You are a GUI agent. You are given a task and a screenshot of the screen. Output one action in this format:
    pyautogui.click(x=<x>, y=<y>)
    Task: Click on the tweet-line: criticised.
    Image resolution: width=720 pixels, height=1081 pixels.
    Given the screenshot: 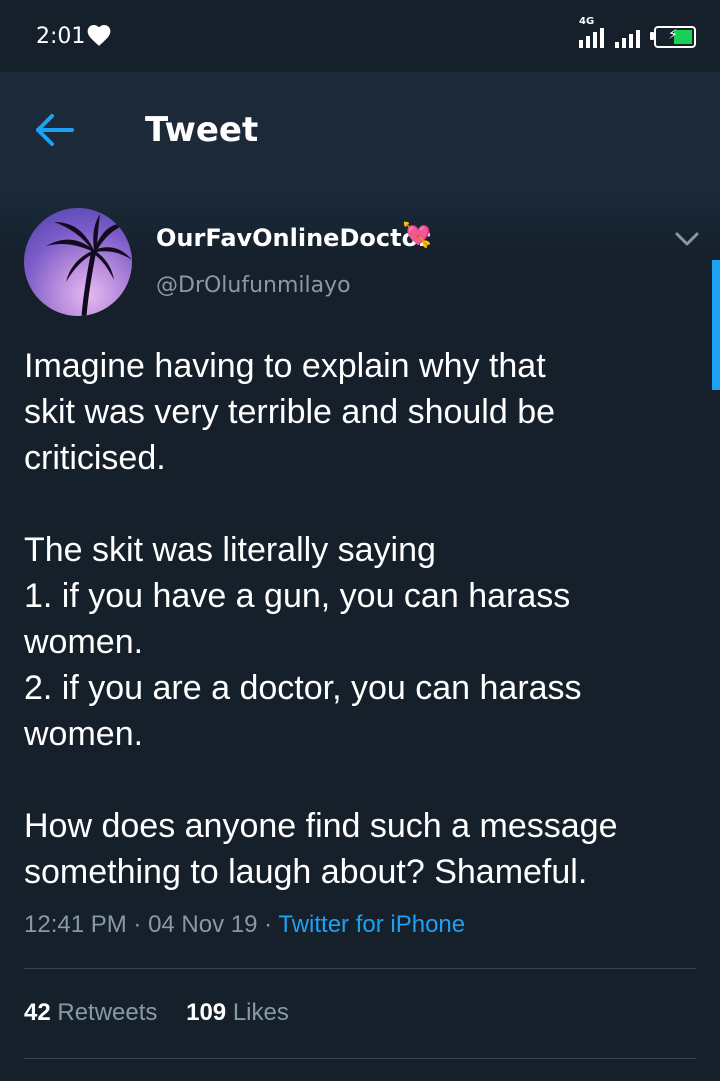 What is the action you would take?
    pyautogui.click(x=95, y=458)
    